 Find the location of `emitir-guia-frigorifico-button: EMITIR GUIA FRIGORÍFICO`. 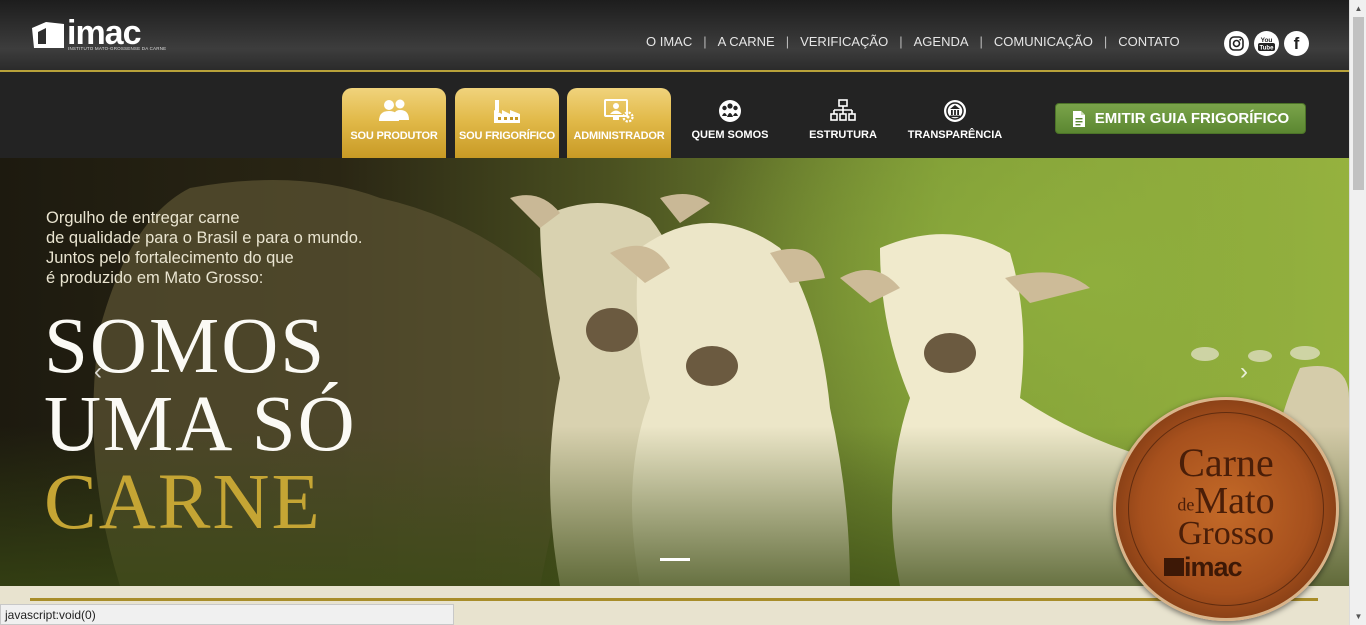

emitir-guia-frigorifico-button: EMITIR GUIA FRIGORÍFICO is located at coordinates (1180, 118).